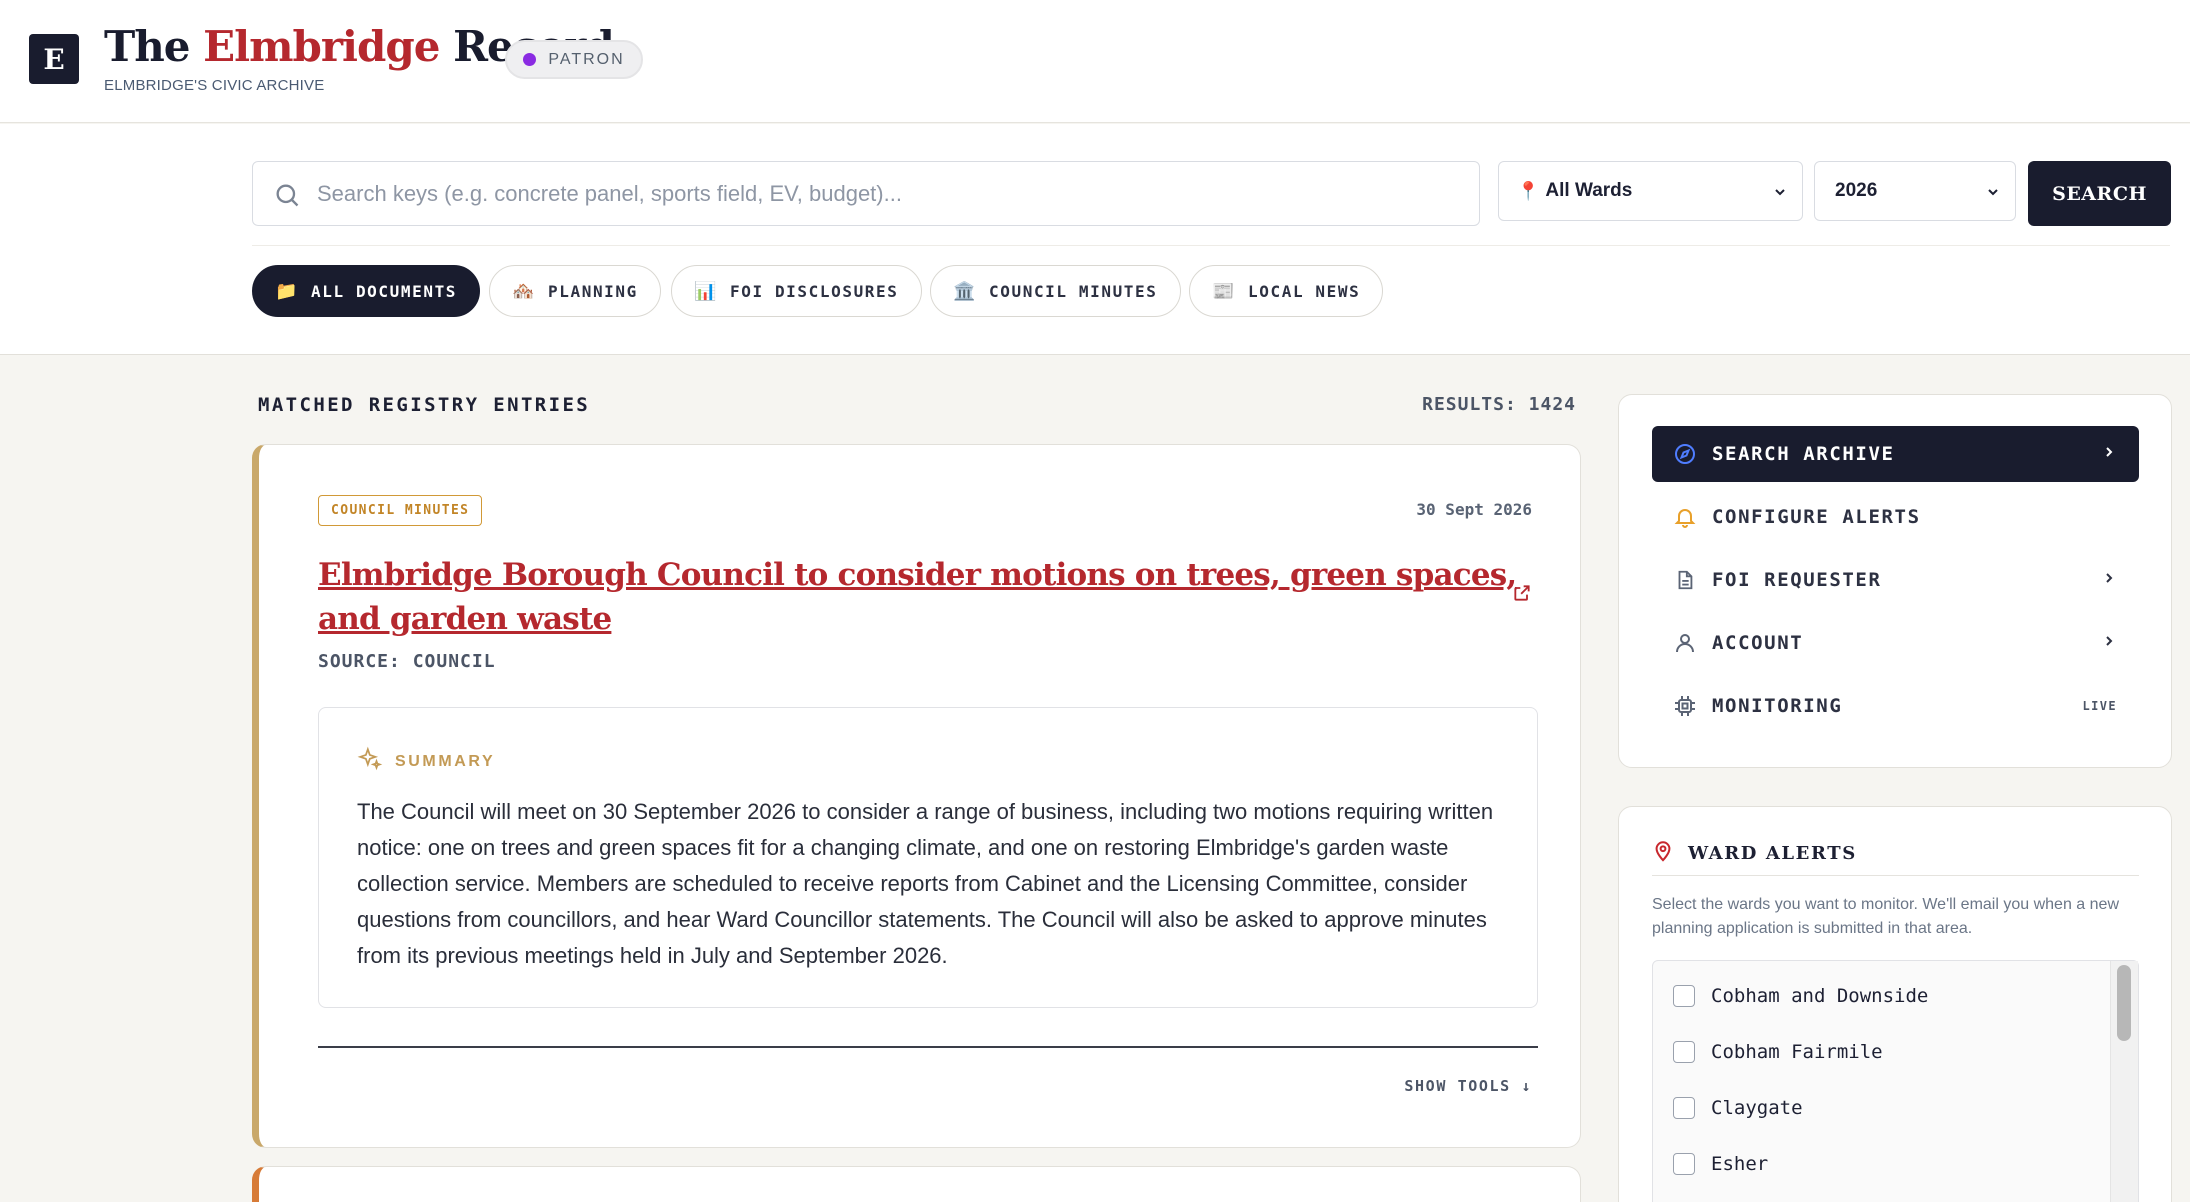 Image resolution: width=2190 pixels, height=1202 pixels. Describe the element at coordinates (1663, 853) in the screenshot. I see `map-pin-icon` at that location.